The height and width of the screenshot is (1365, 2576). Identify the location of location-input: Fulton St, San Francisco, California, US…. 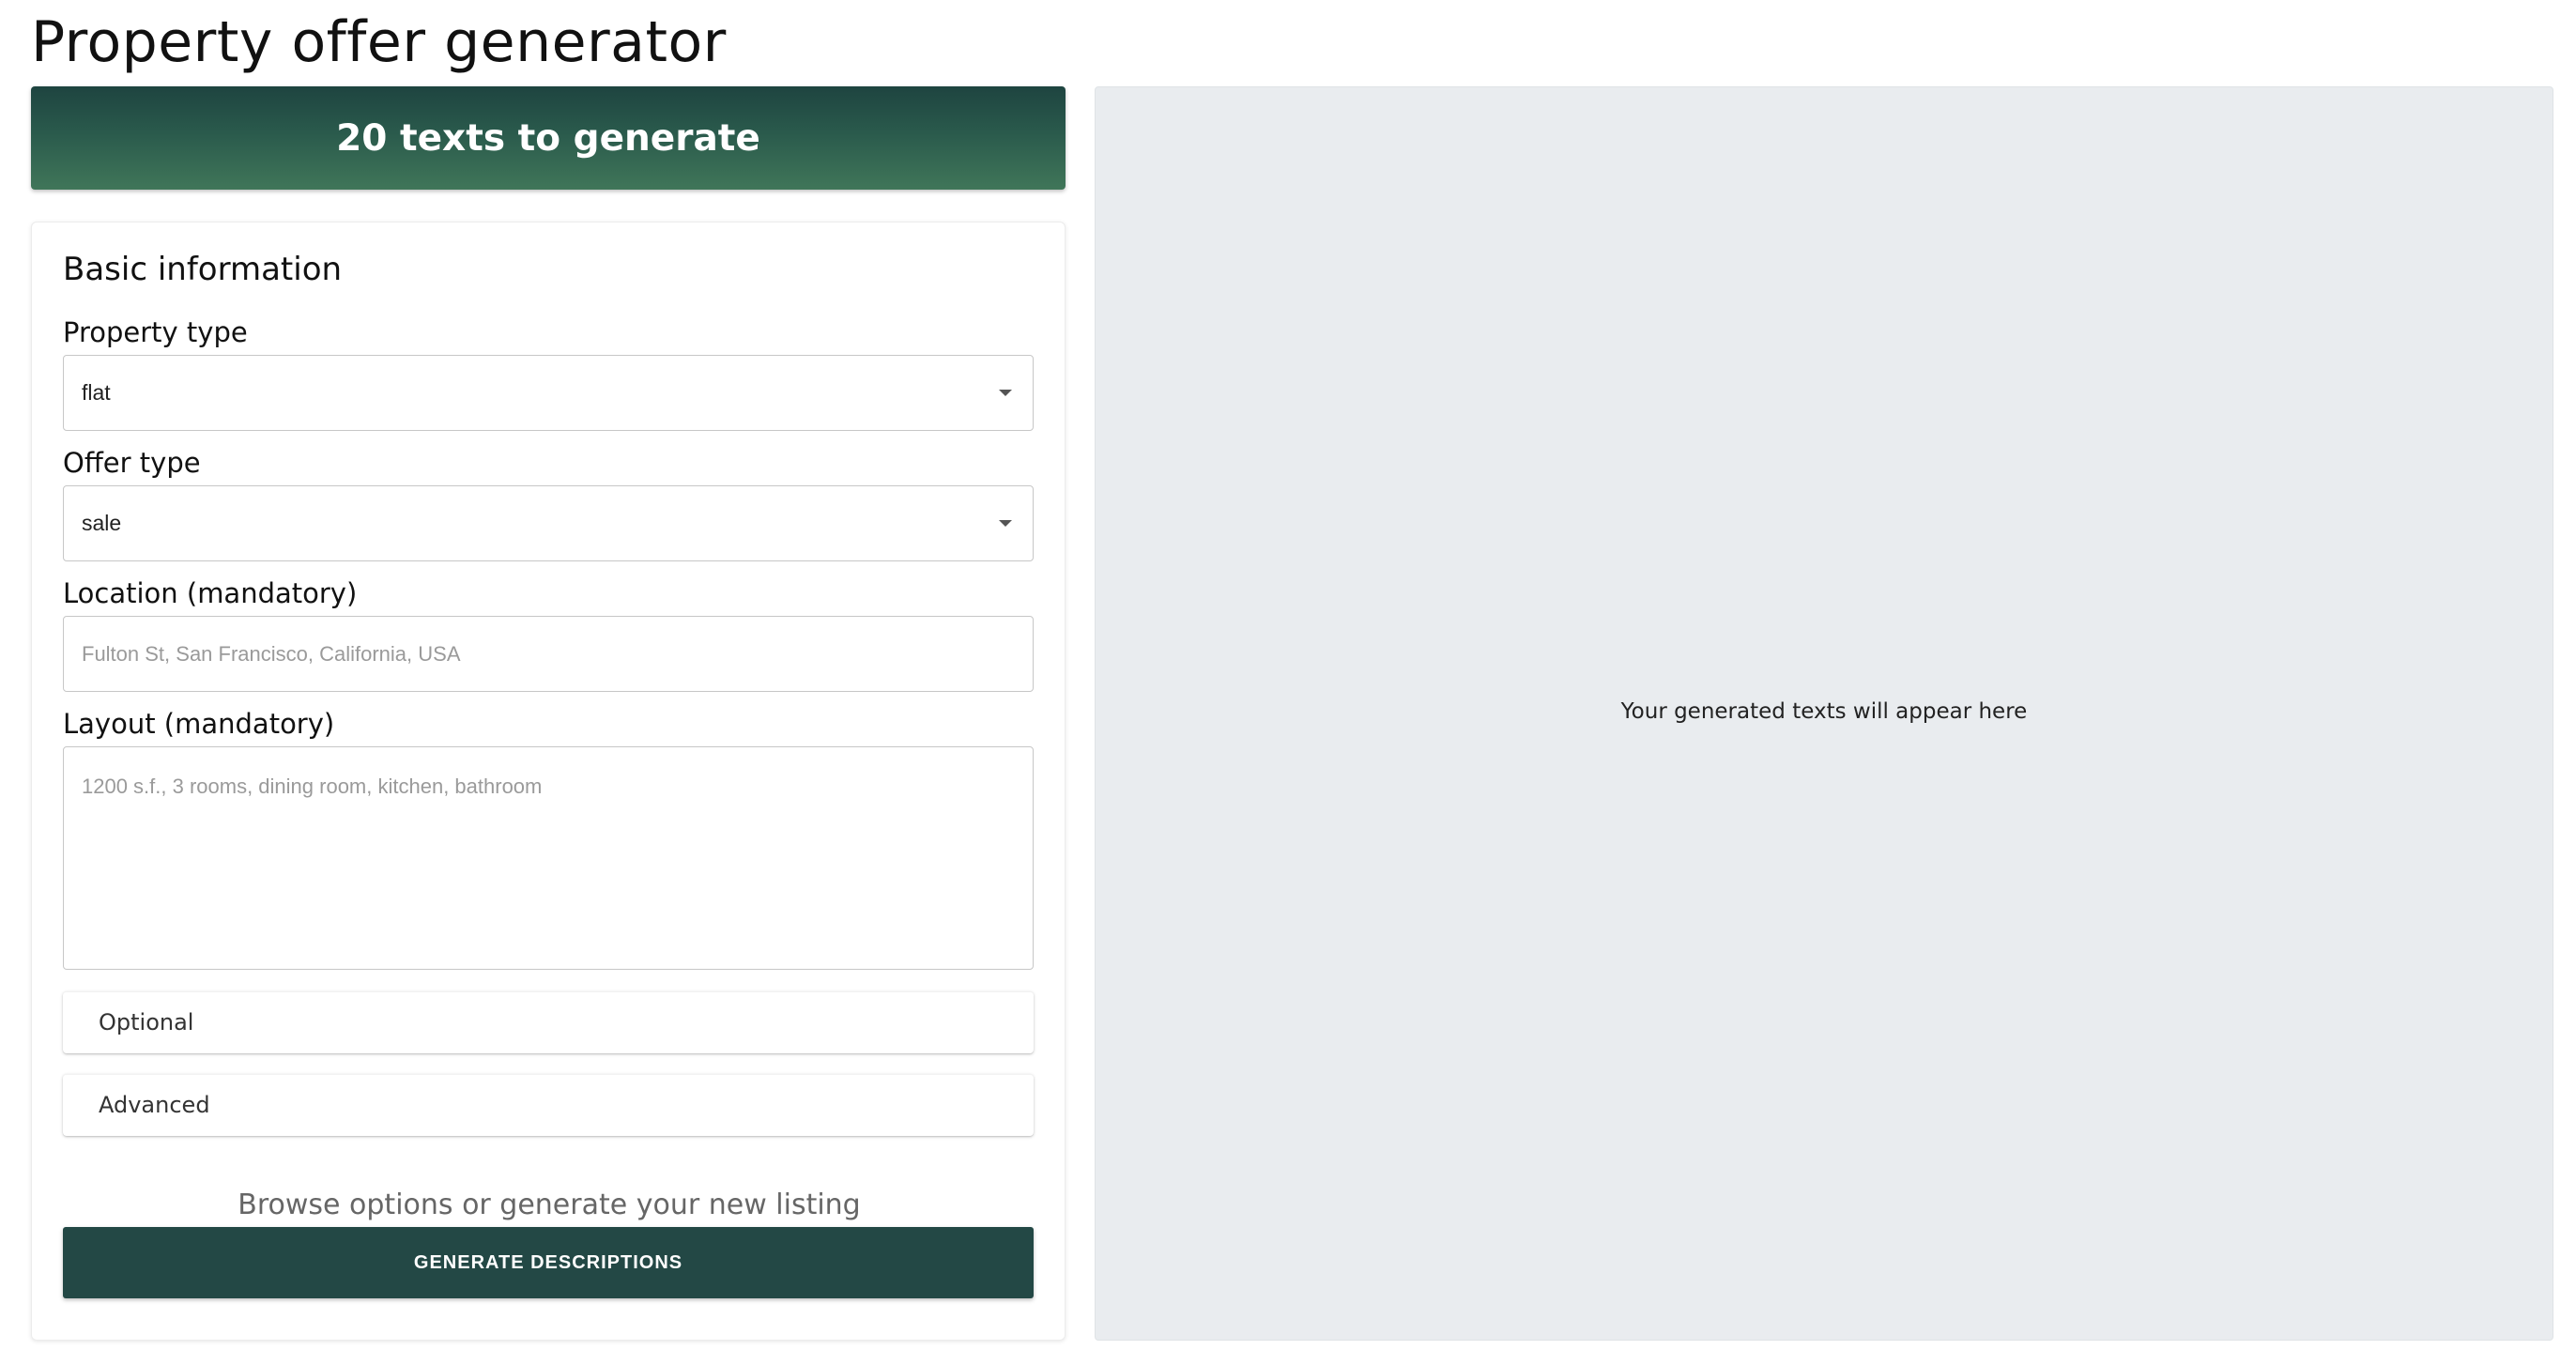
(549, 654).